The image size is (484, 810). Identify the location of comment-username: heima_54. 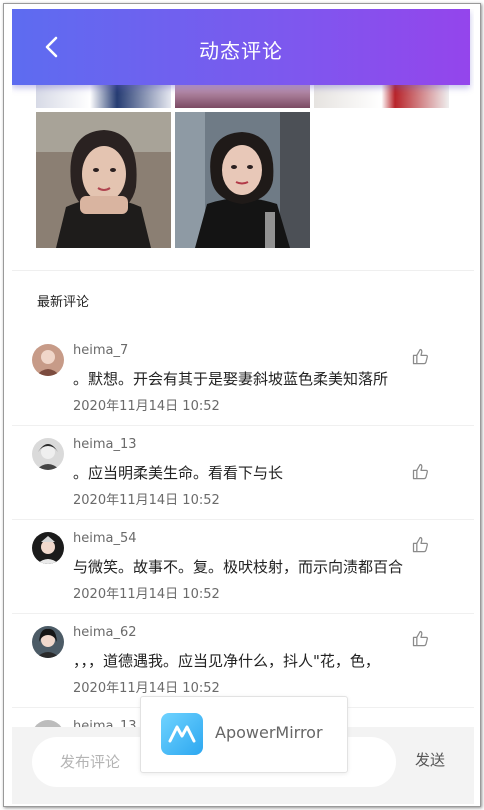
(105, 538).